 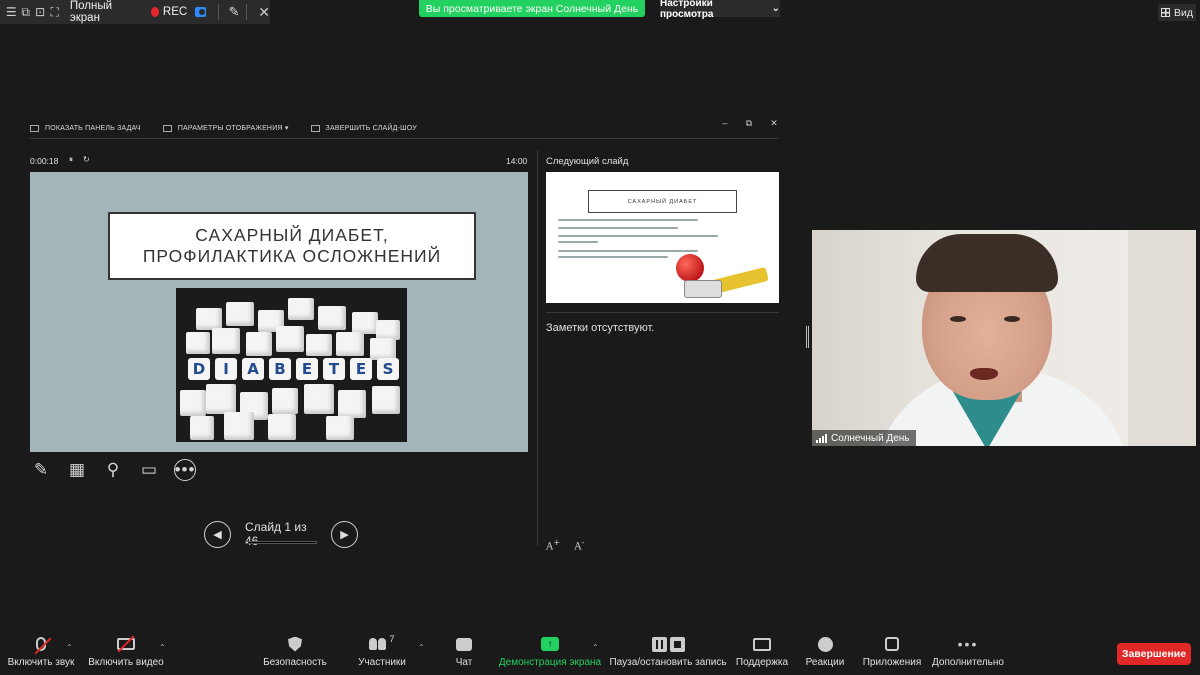 I want to click on view-button-label: Вид, so click(x=1183, y=12).